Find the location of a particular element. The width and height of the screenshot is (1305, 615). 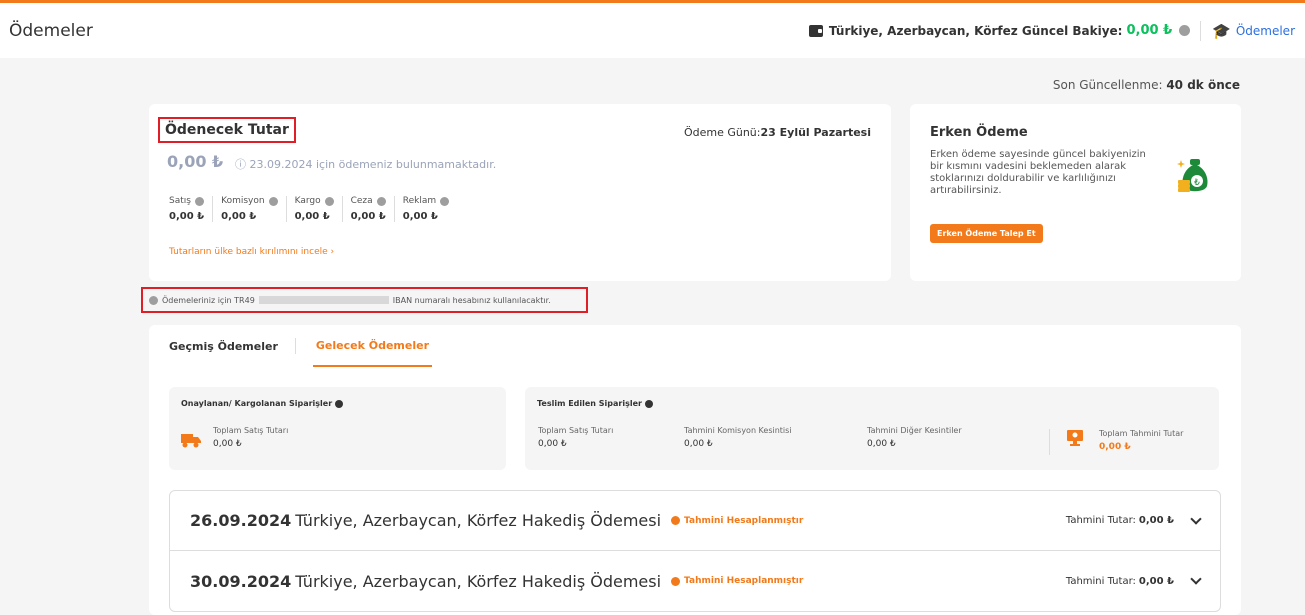

delivered-total-sales: Toplam Satış Tutarı 0,00 ₺ is located at coordinates (575, 437).